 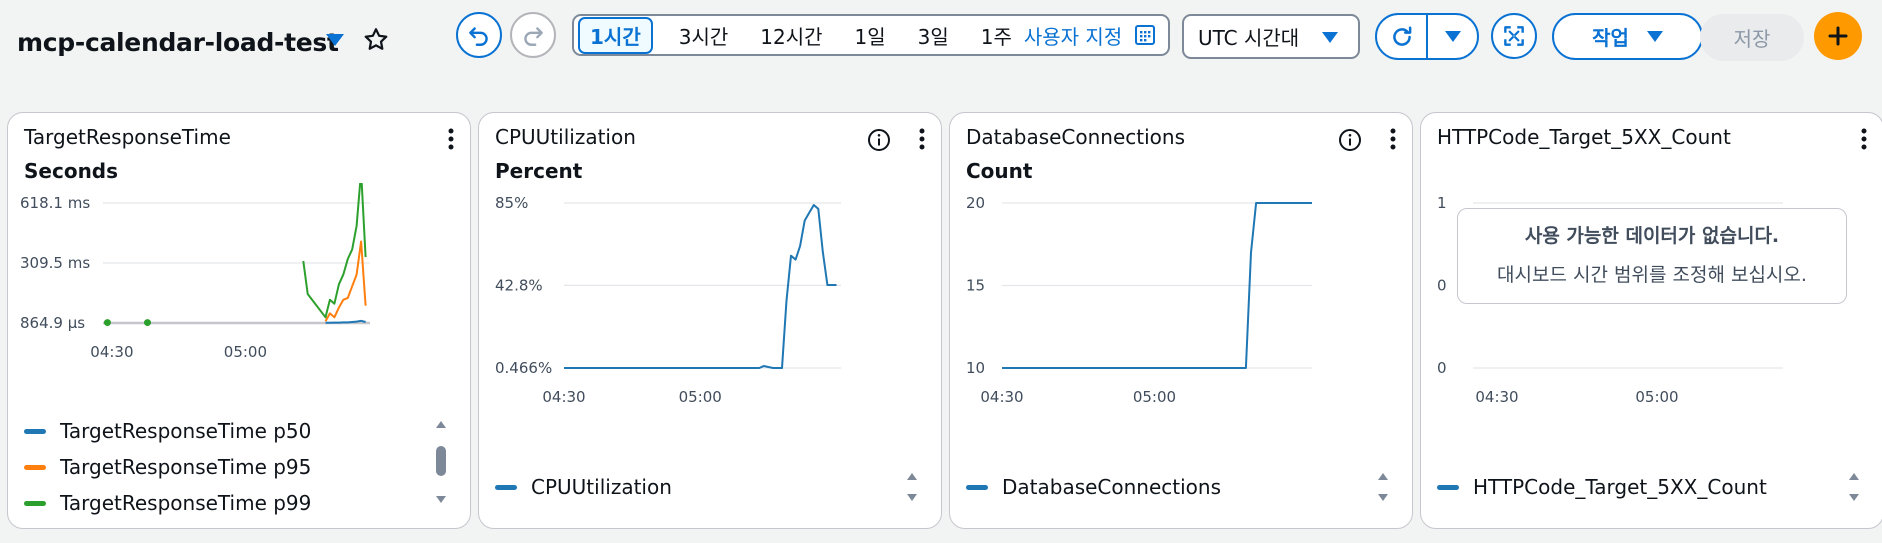 I want to click on widget-unit: Seconds, so click(x=71, y=171).